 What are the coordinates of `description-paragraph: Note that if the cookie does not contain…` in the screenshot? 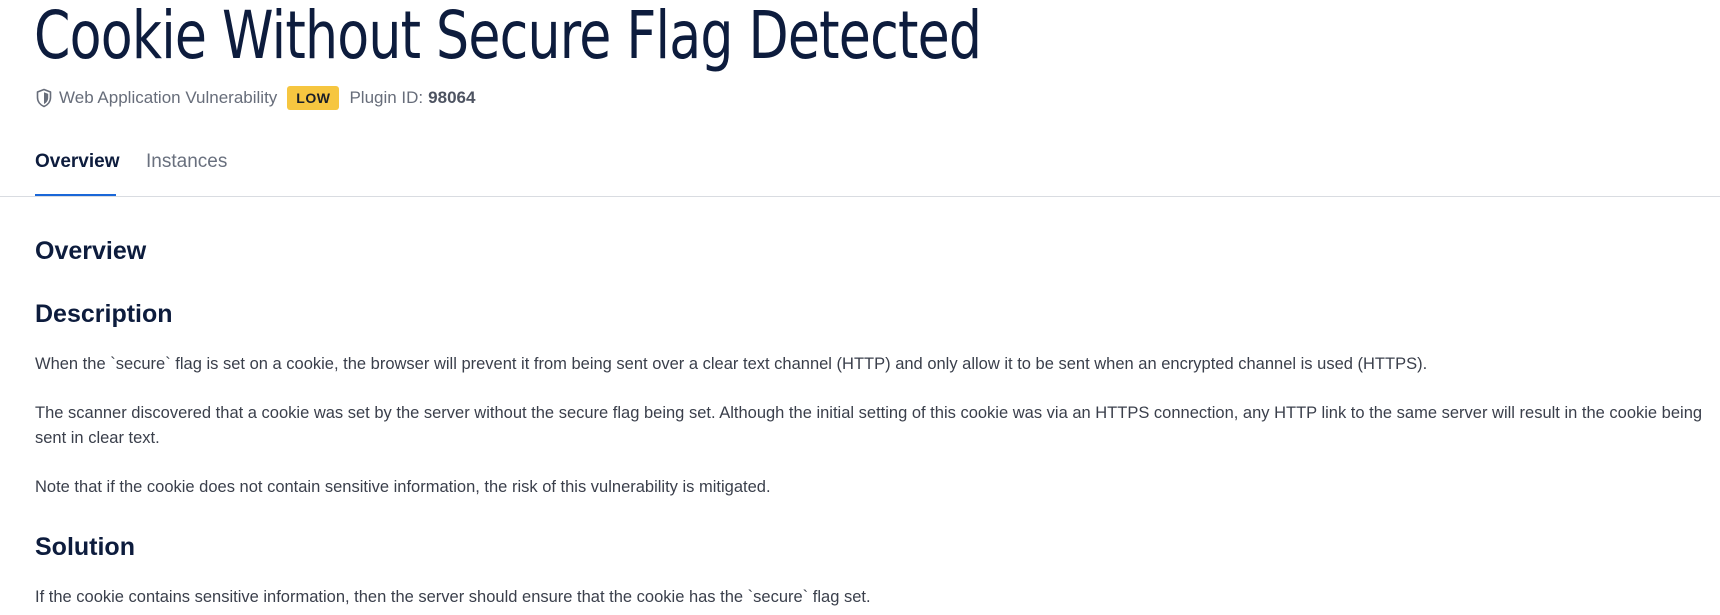 It's located at (403, 487).